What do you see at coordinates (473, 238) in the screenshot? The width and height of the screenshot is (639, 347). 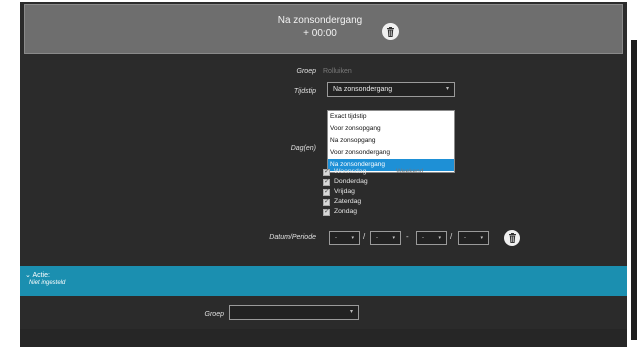 I see `date-end-month-select: - ▾` at bounding box center [473, 238].